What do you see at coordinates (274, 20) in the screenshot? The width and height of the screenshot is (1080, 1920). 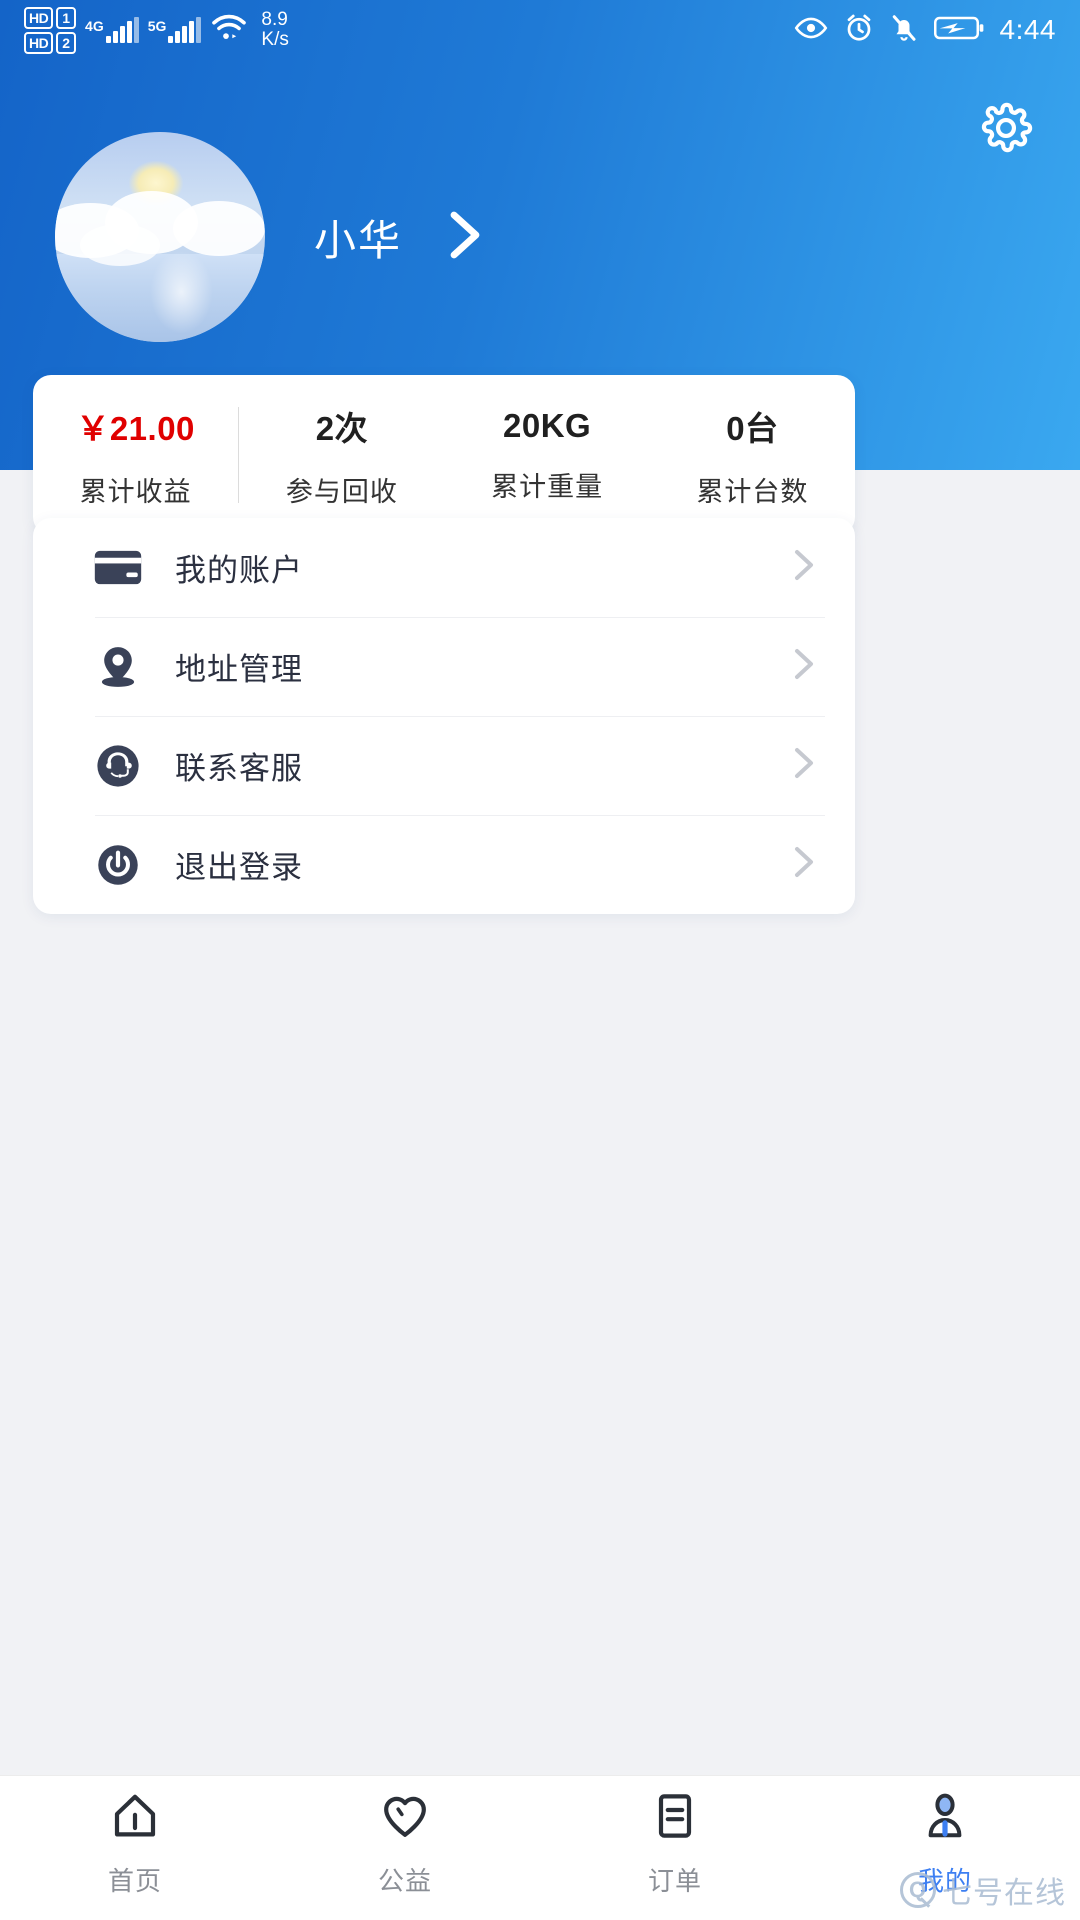 I see `network-speed-value: 8.9` at bounding box center [274, 20].